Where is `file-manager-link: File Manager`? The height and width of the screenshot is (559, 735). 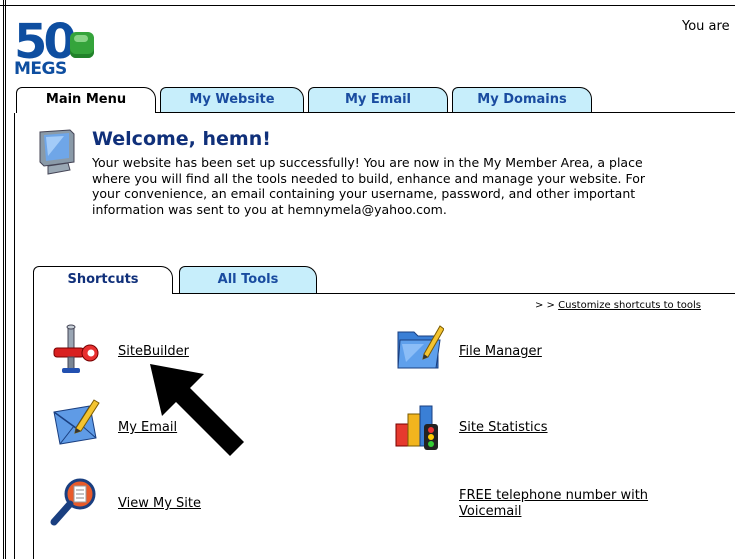 file-manager-link: File Manager is located at coordinates (500, 352).